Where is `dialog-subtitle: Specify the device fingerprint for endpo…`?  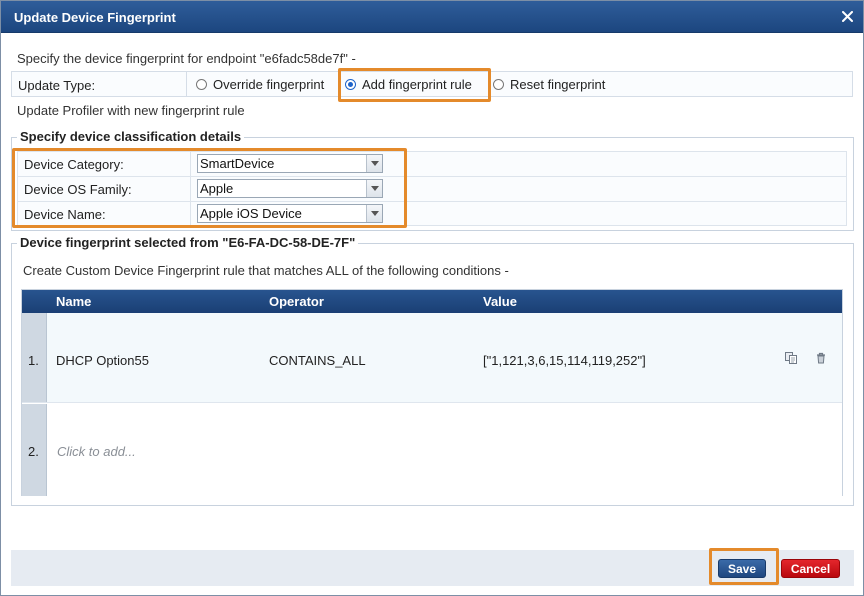
dialog-subtitle: Specify the device fingerprint for endpo… is located at coordinates (186, 58).